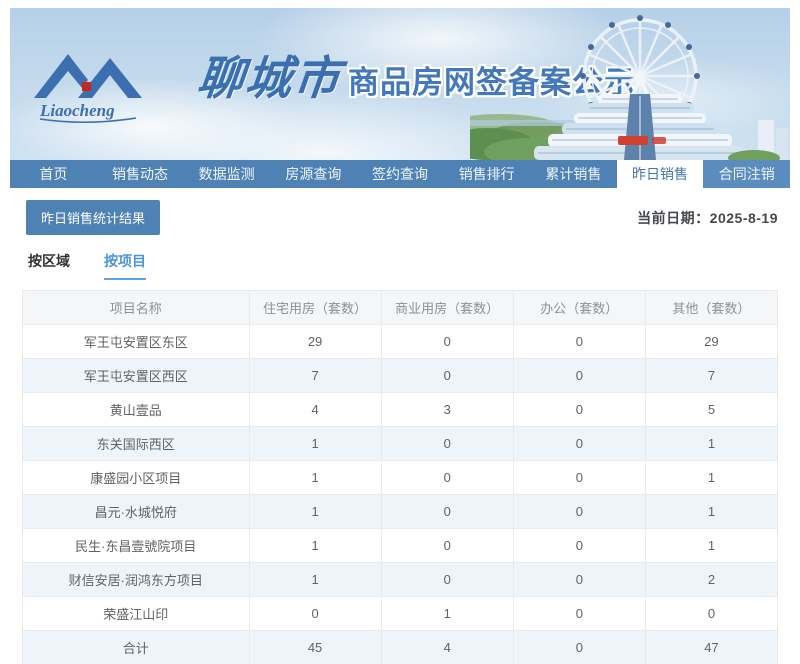  I want to click on column-header: 办公（套数）, so click(579, 307).